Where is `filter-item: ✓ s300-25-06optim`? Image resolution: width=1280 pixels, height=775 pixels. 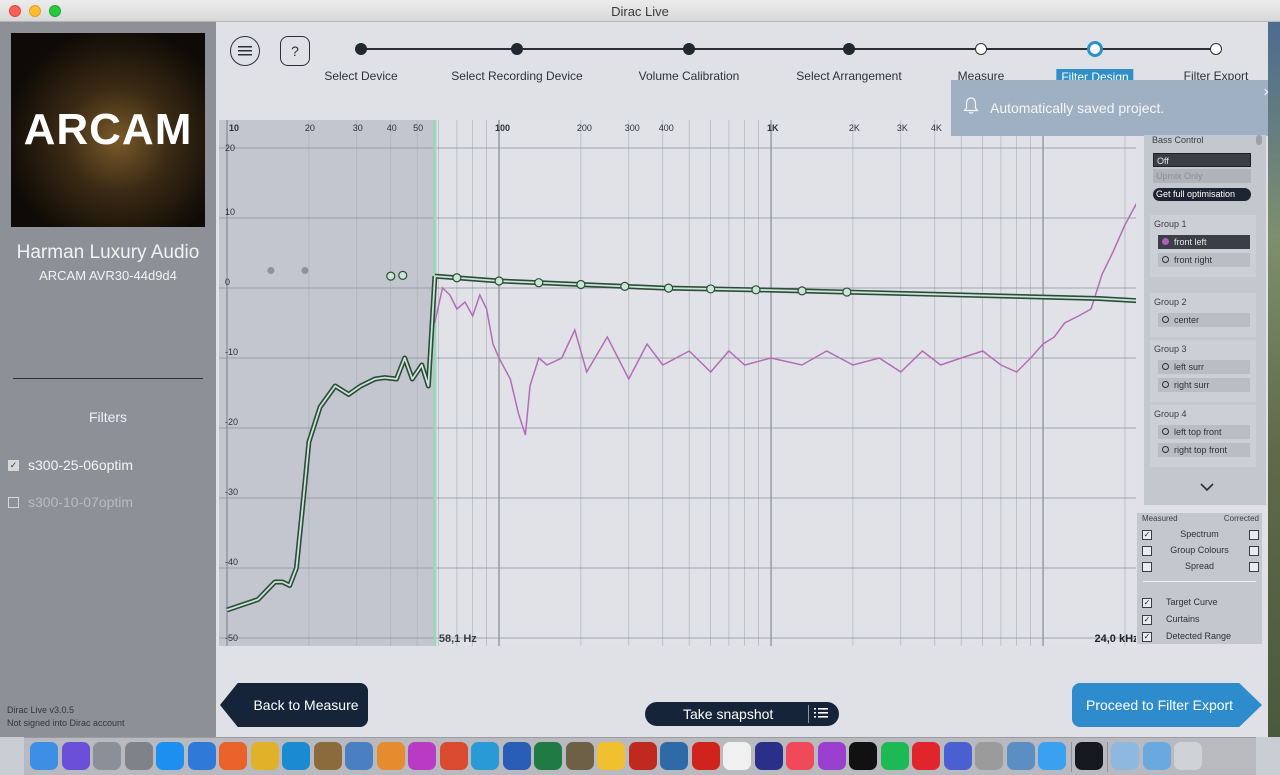 filter-item: ✓ s300-25-06optim is located at coordinates (70, 465).